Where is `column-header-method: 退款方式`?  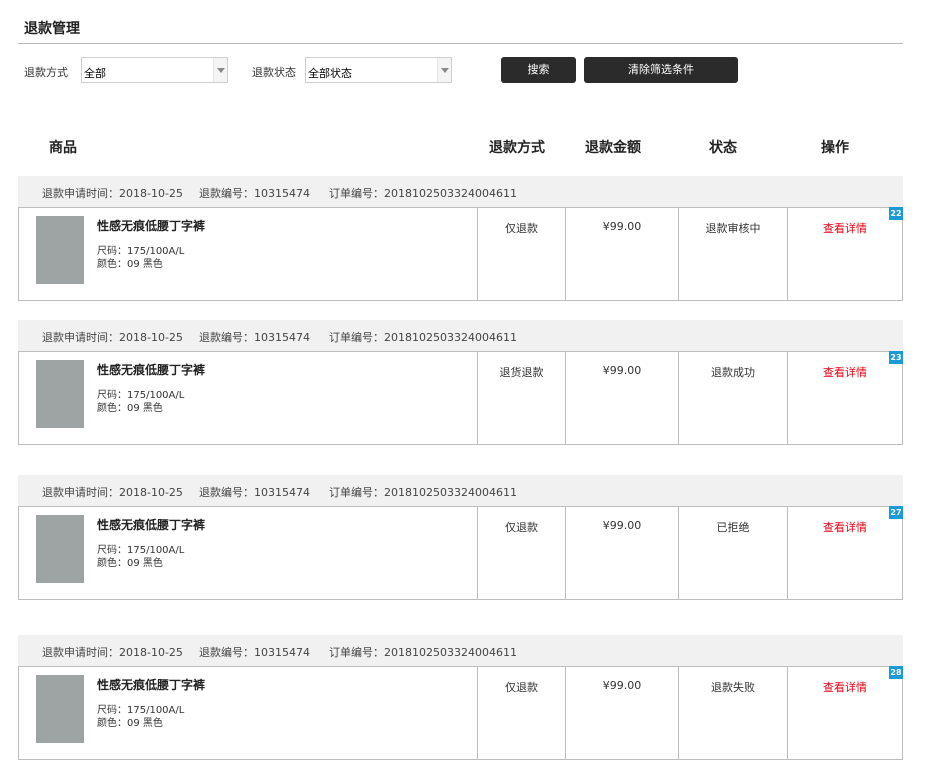
column-header-method: 退款方式 is located at coordinates (517, 148).